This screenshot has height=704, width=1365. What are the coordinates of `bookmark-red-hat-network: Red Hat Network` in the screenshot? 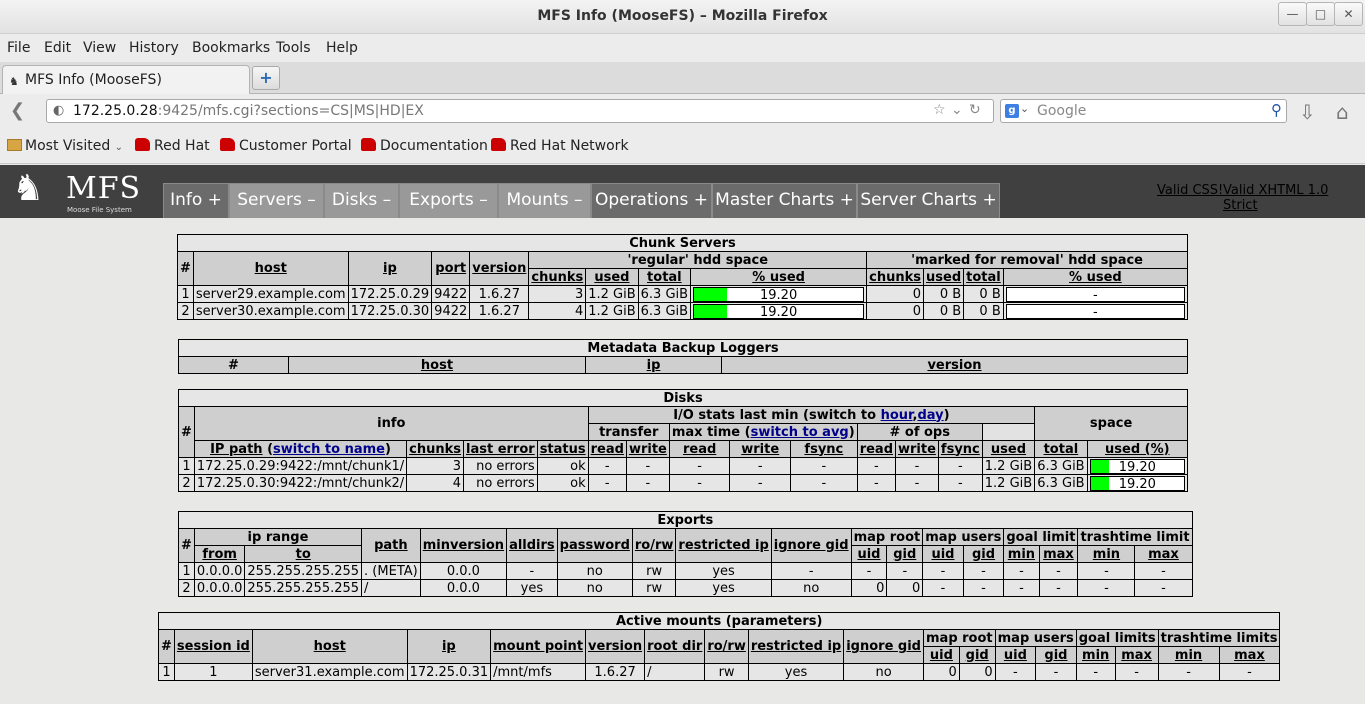 It's located at (560, 146).